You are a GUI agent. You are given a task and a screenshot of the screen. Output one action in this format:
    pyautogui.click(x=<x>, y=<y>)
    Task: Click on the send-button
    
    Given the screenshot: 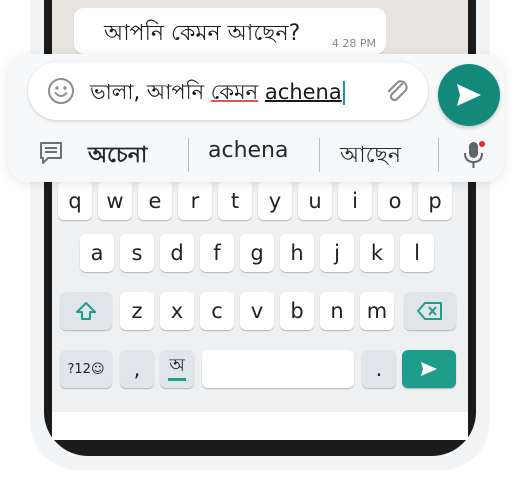 What is the action you would take?
    pyautogui.click(x=469, y=95)
    